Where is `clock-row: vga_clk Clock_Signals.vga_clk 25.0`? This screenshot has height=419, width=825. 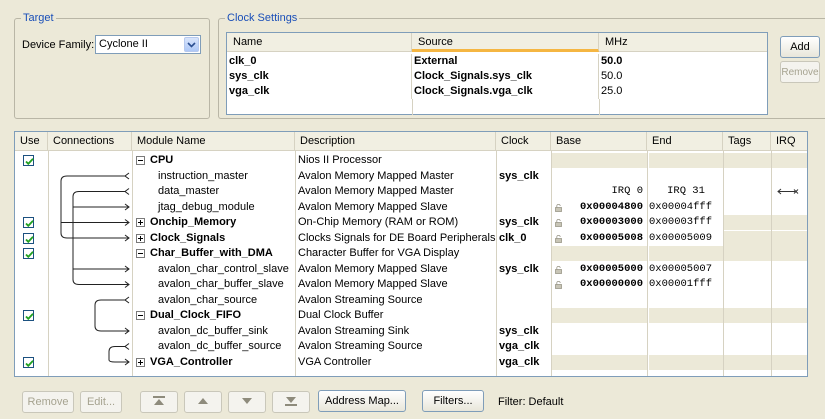
clock-row: vga_clk Clock_Signals.vga_clk 25.0 is located at coordinates (497, 91).